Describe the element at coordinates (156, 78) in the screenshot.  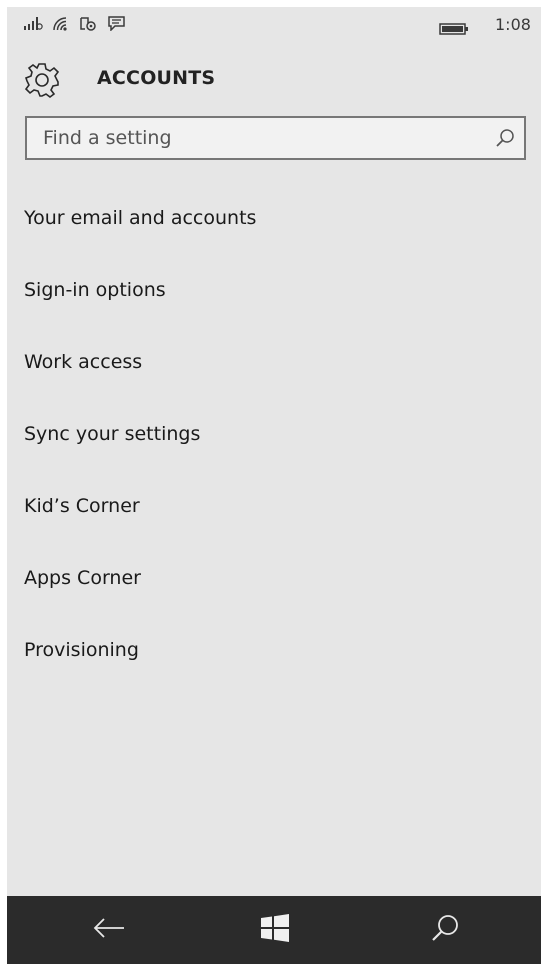
I see `page-title: ACCOUNTS` at that location.